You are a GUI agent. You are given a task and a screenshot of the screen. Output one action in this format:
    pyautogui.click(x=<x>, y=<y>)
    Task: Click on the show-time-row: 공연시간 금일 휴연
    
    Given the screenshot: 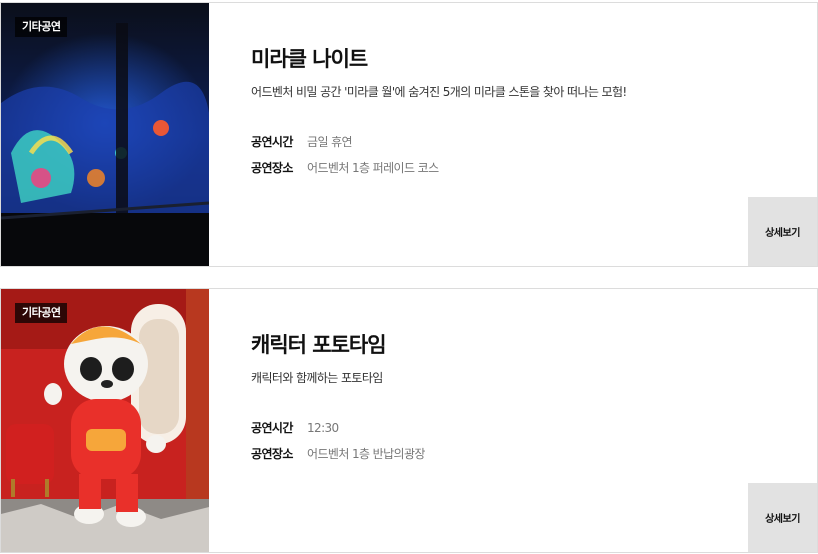 What is the action you would take?
    pyautogui.click(x=302, y=141)
    